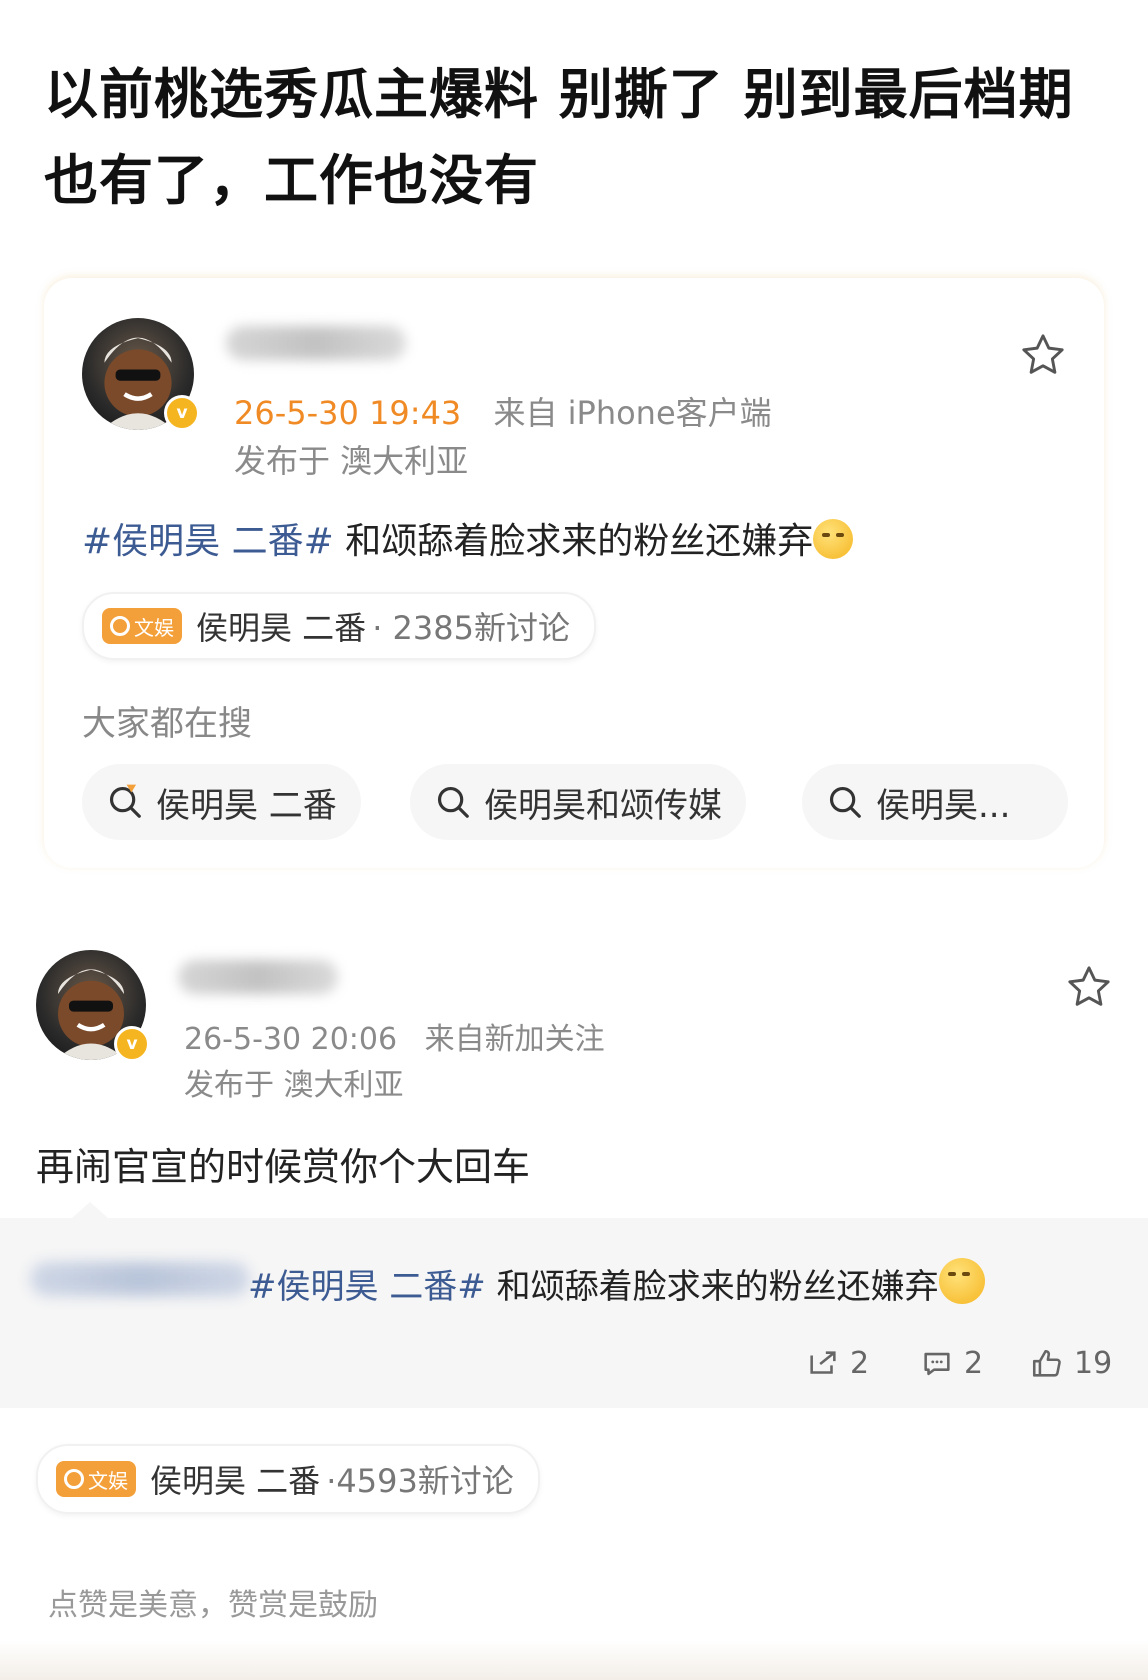 The height and width of the screenshot is (1680, 1148). Describe the element at coordinates (860, 1363) in the screenshot. I see `repost-count: 2` at that location.